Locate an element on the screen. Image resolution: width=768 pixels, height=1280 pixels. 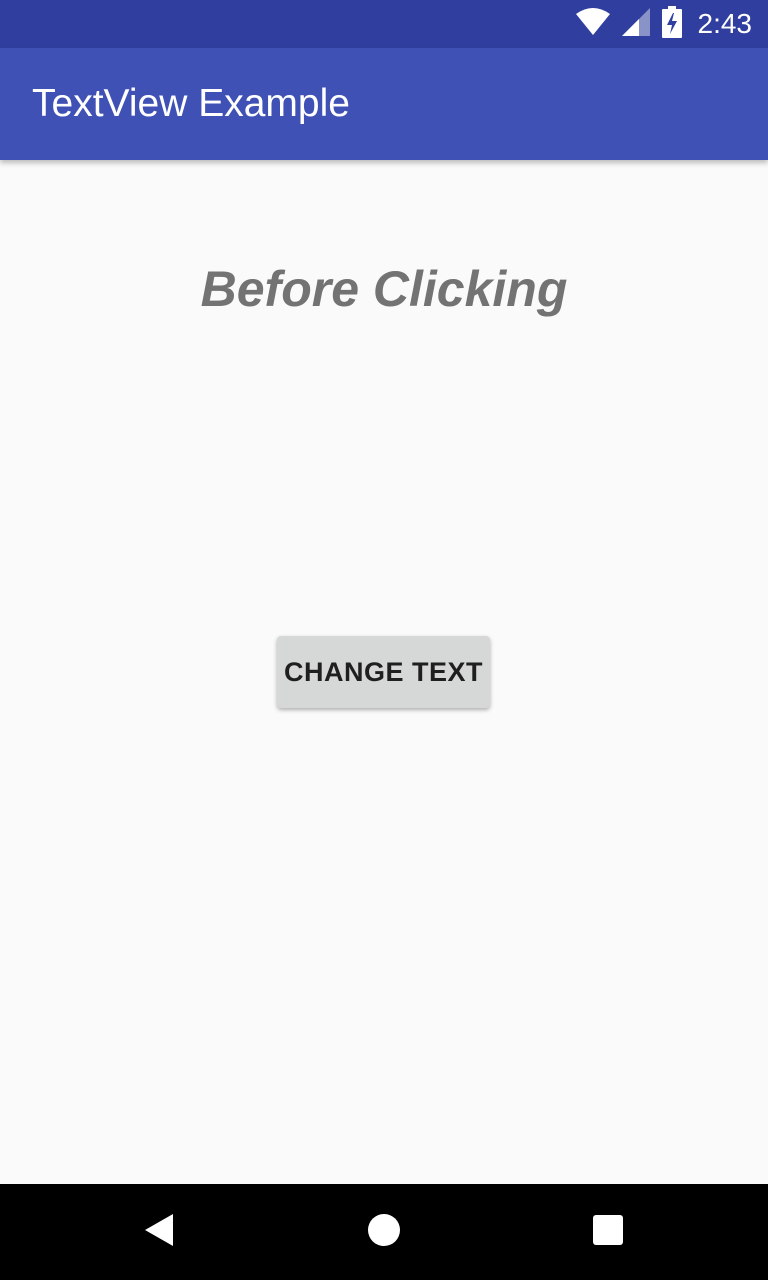
headline-text: Before Clicking is located at coordinates (384, 289).